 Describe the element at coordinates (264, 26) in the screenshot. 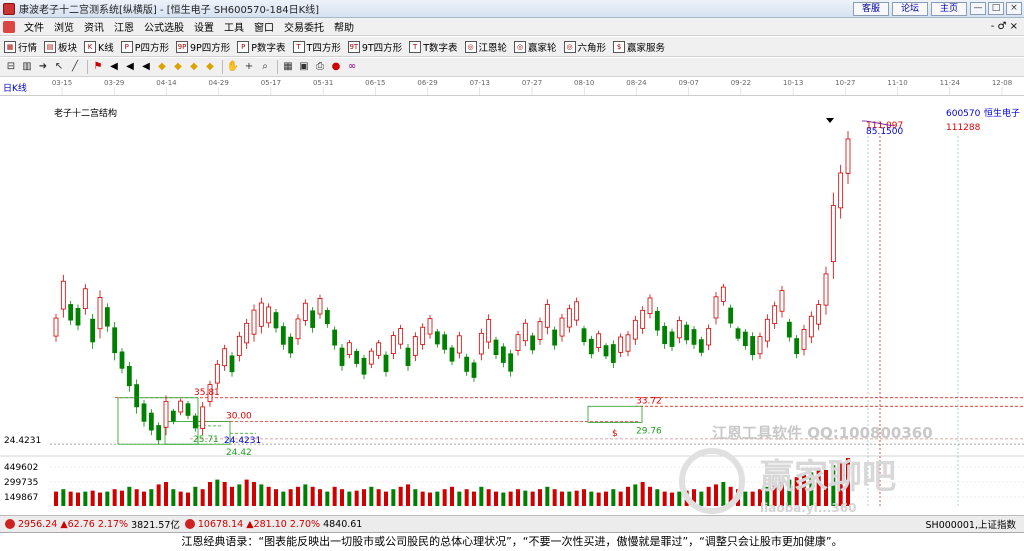

I see `menu-window: 窗口` at that location.